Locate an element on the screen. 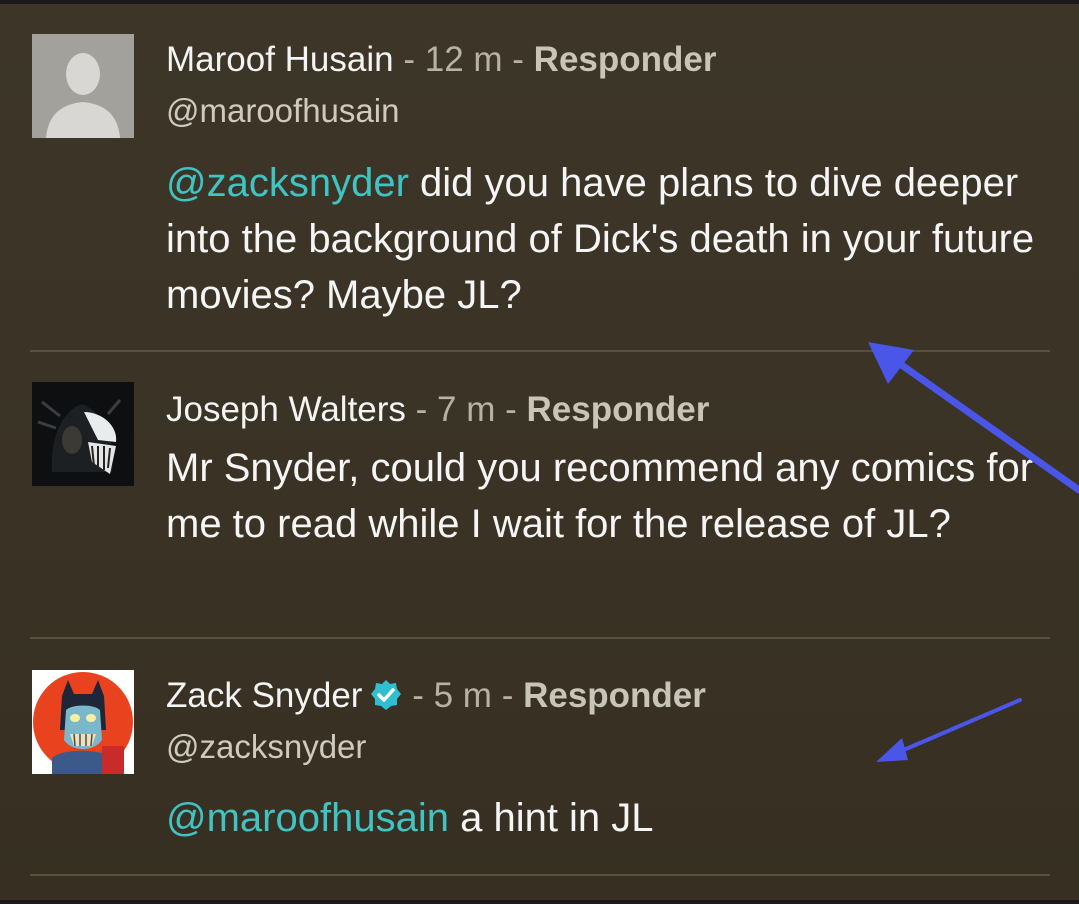  arrow-annotation-icon is located at coordinates (973, 552).